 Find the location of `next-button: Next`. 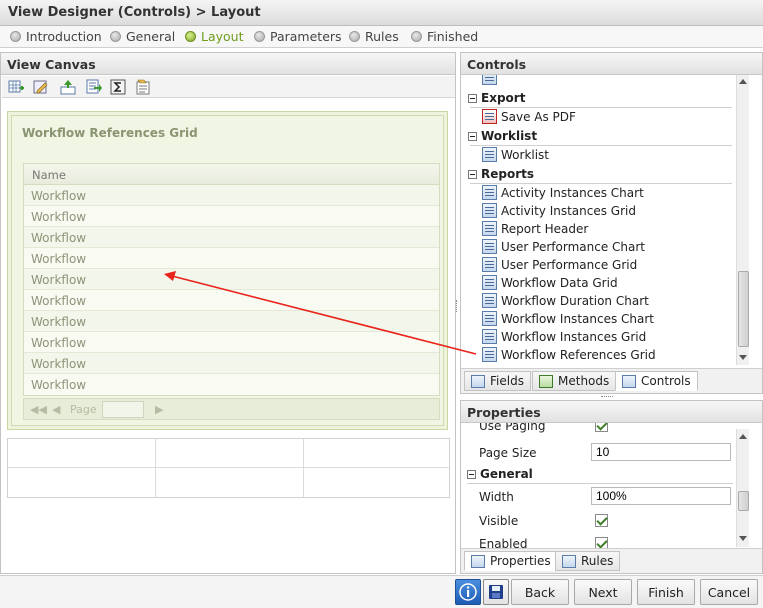

next-button: Next is located at coordinates (603, 592).